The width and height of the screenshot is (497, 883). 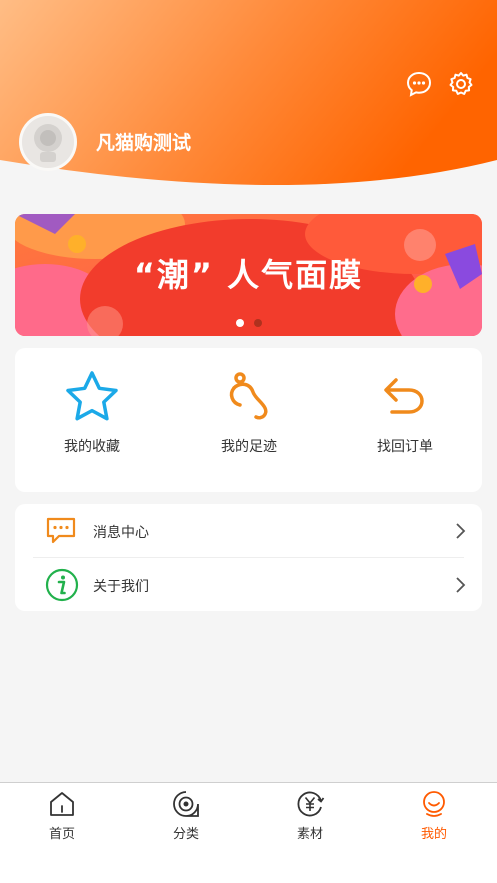 I want to click on default-avatar-icon, so click(x=48, y=142).